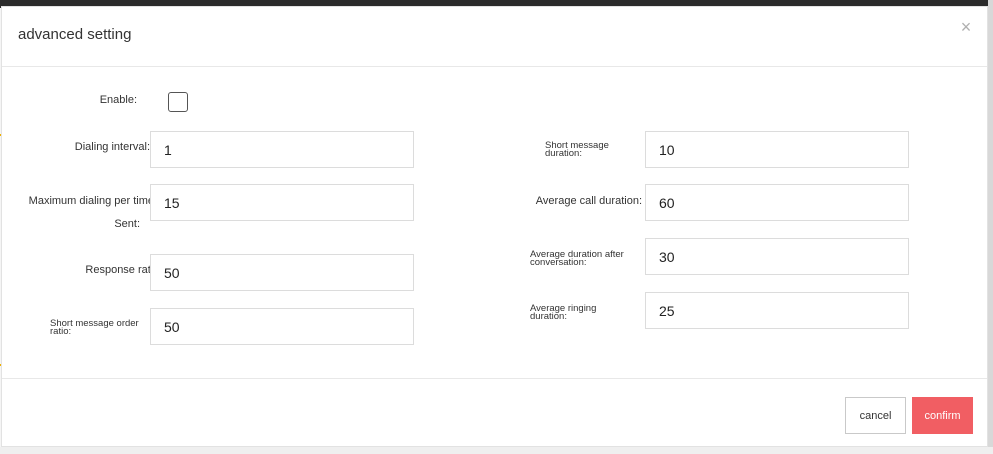 This screenshot has width=993, height=454. What do you see at coordinates (548, 316) in the screenshot?
I see `average-ringing-duration-label-line2: duration:` at bounding box center [548, 316].